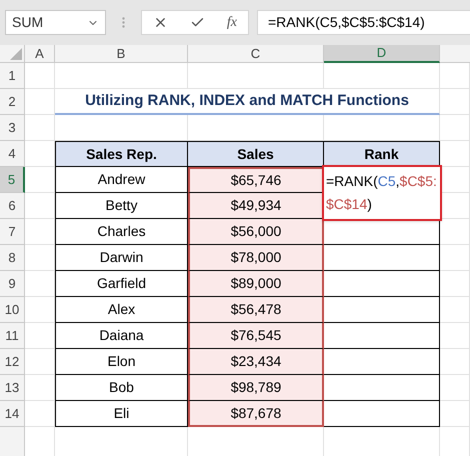  Describe the element at coordinates (256, 206) in the screenshot. I see `table-cell: $49,934` at that location.